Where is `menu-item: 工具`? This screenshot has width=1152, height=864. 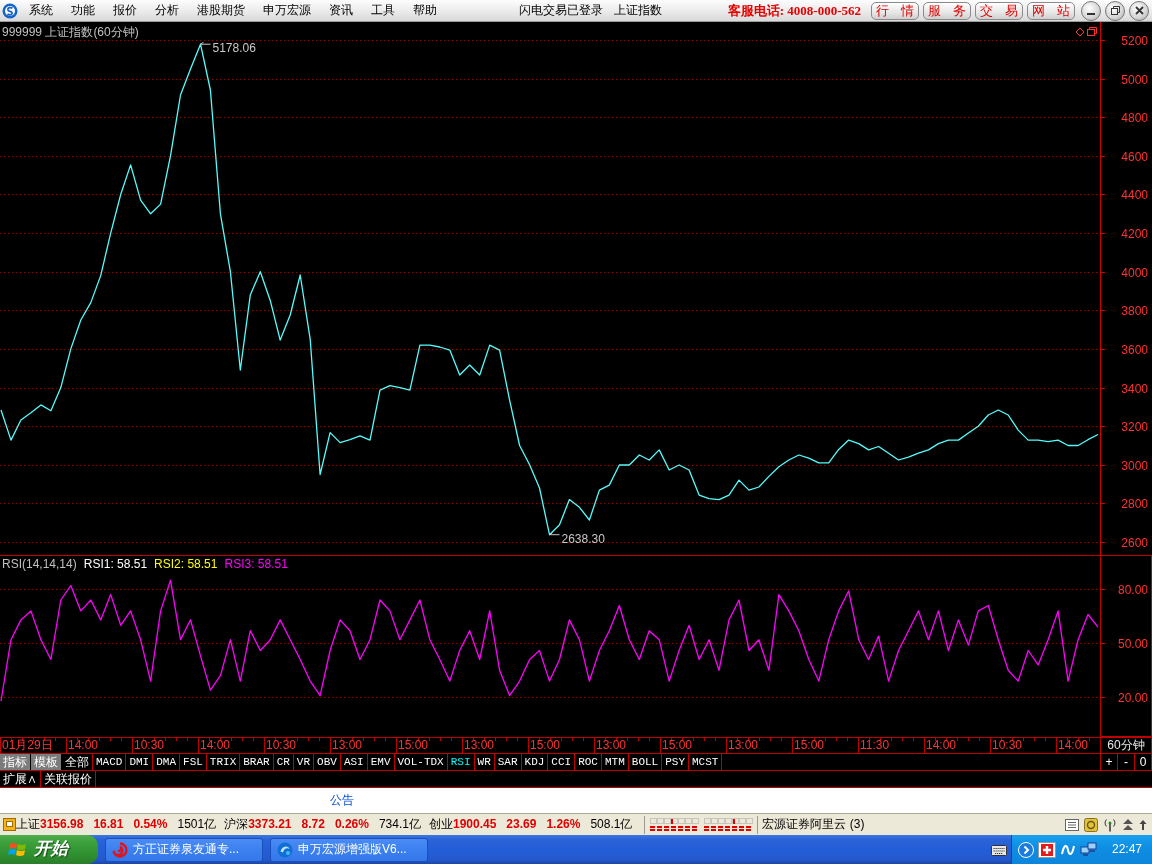
menu-item: 工具 is located at coordinates (383, 10).